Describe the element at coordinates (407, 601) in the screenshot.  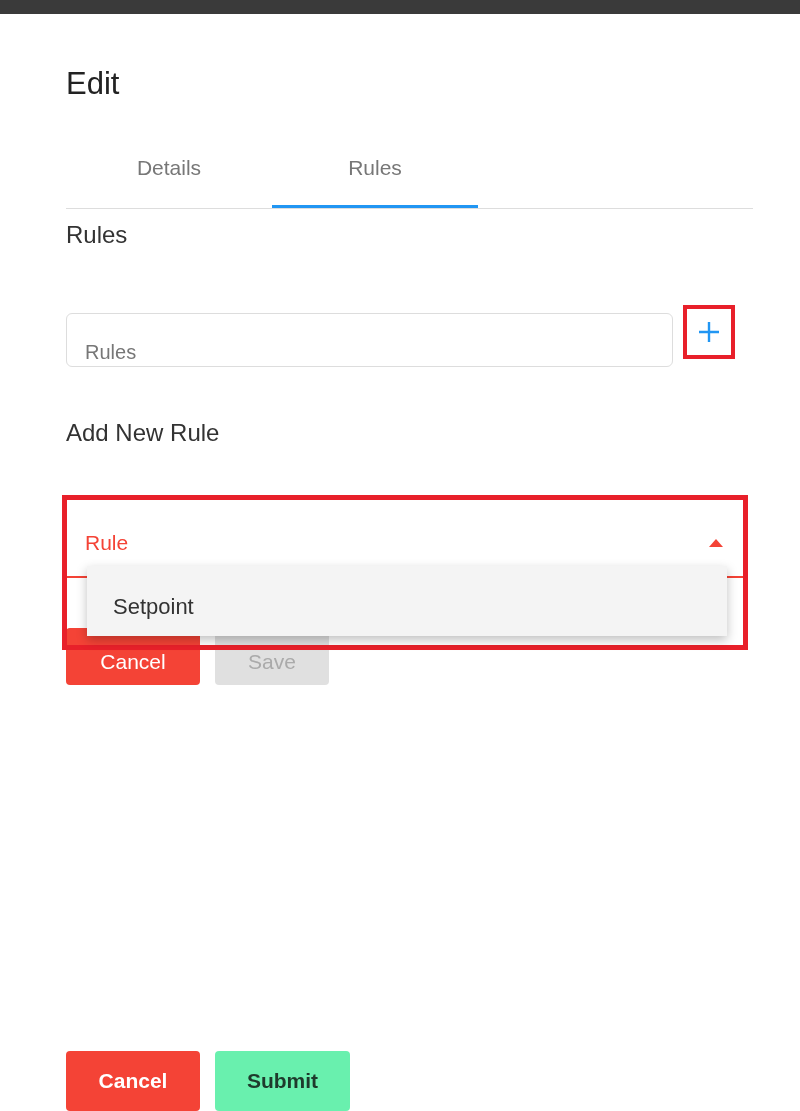
I see `menu-item: Setpoint` at that location.